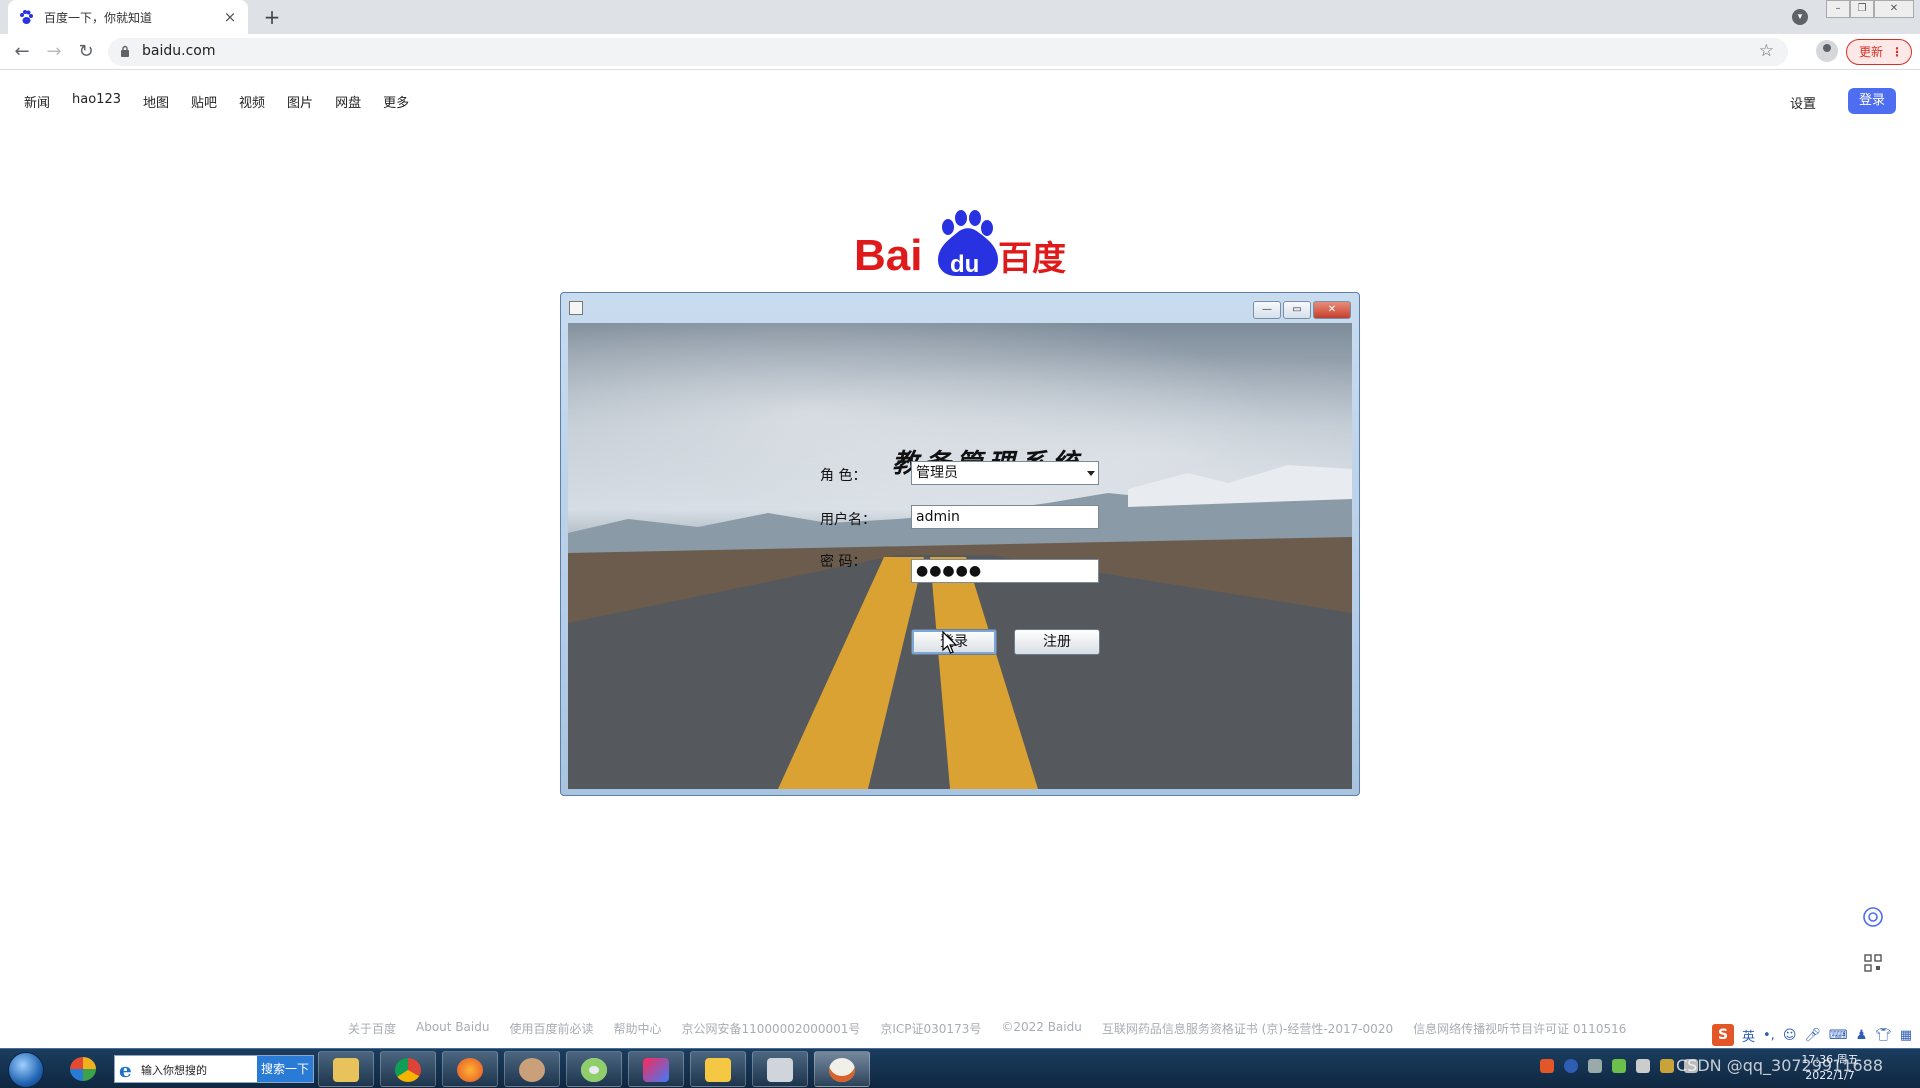 Image resolution: width=1920 pixels, height=1088 pixels. What do you see at coordinates (1803, 102) in the screenshot?
I see `settings-link: 设置` at bounding box center [1803, 102].